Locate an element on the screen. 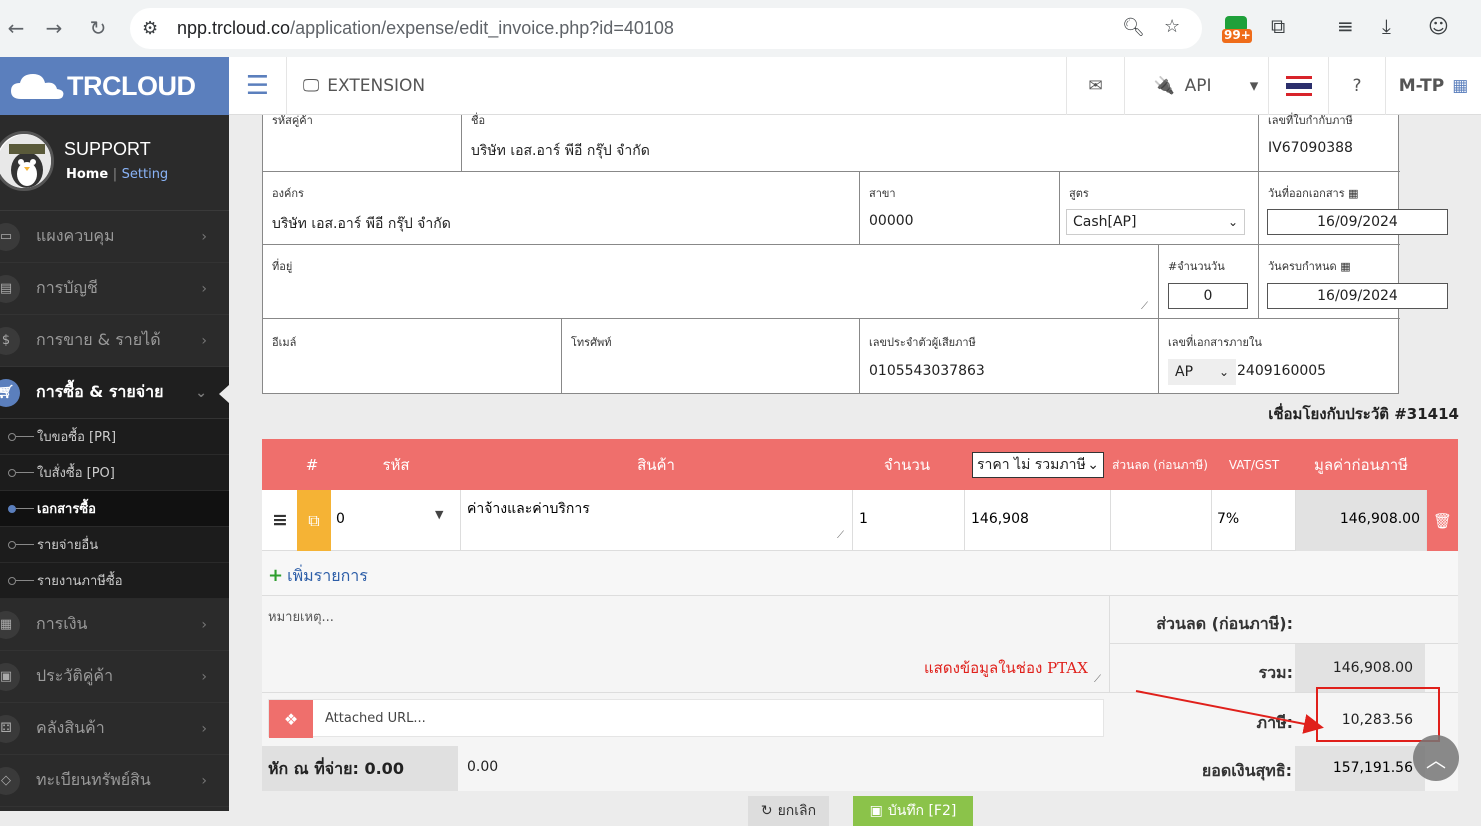 This screenshot has height=826, width=1481. cloud-icon is located at coordinates (37, 86).